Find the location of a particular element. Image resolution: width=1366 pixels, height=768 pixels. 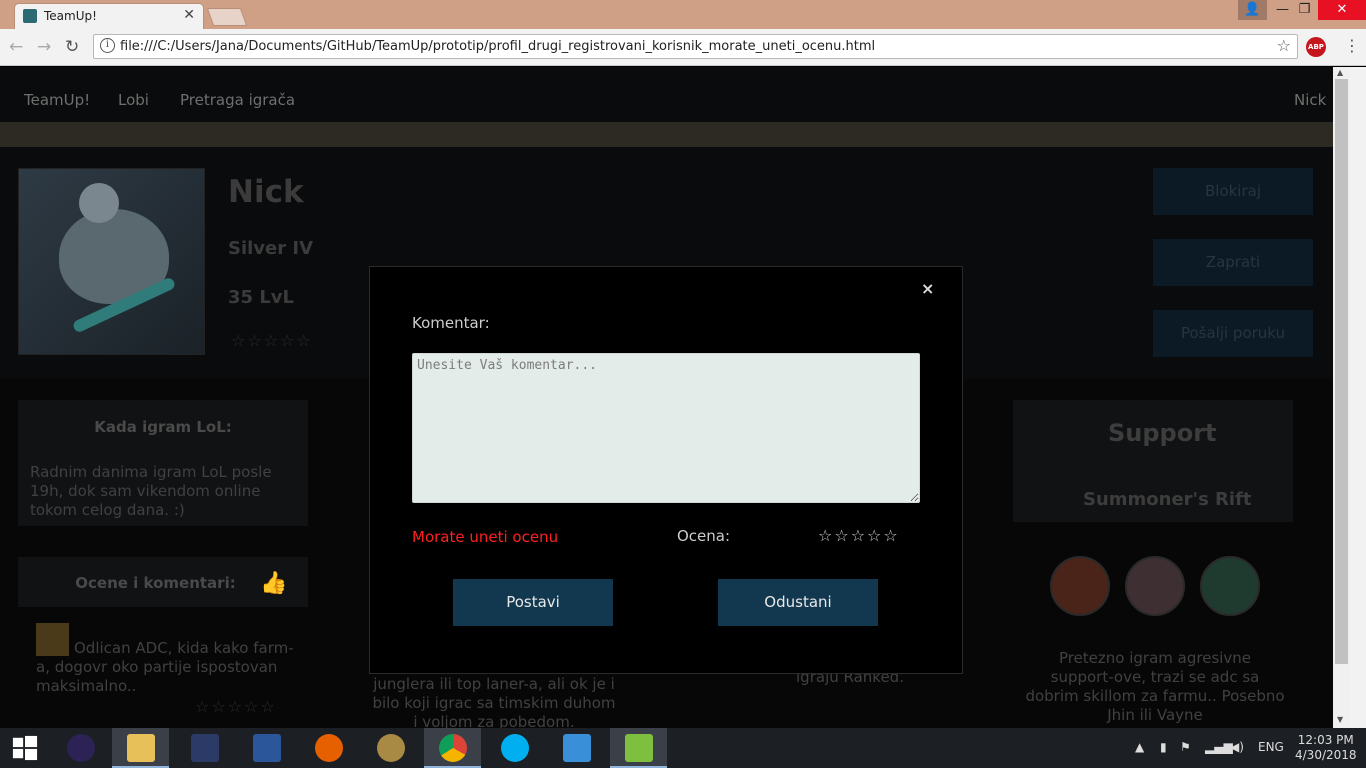

page-scrollbar: ▲ ▼ is located at coordinates (1341, 397).